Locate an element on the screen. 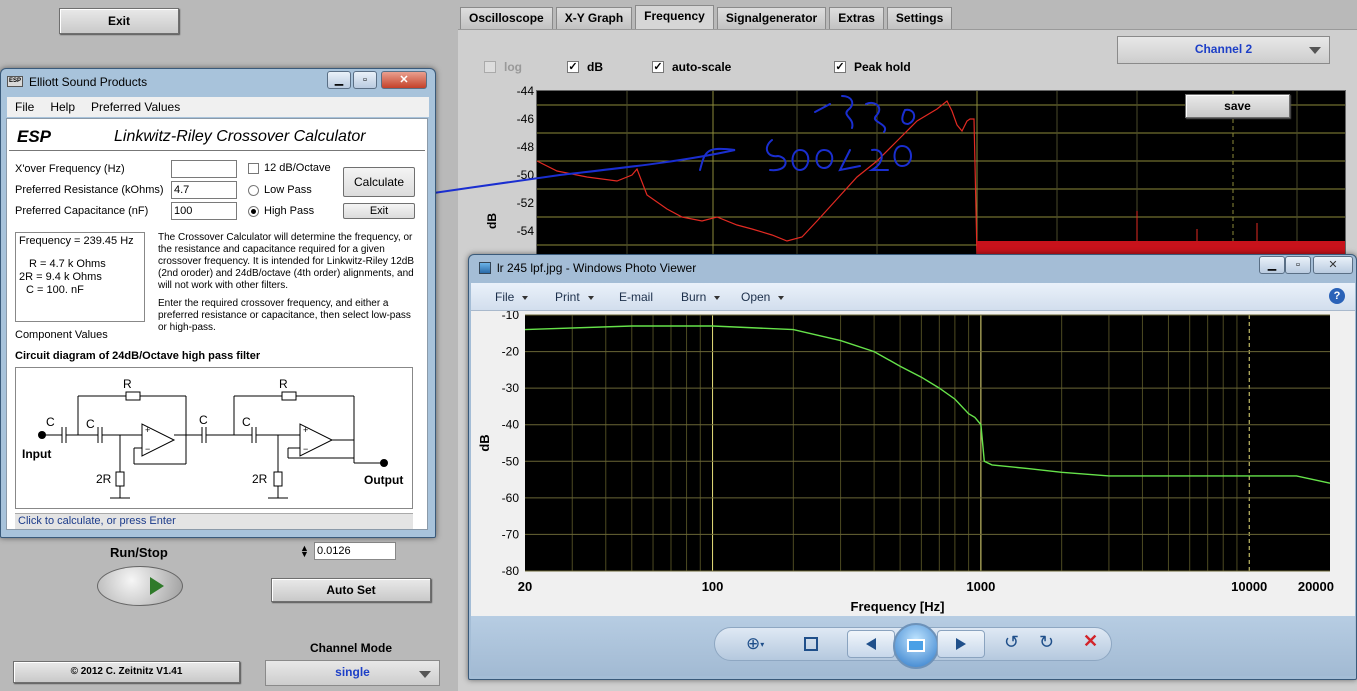  run-stop-button is located at coordinates (140, 586).